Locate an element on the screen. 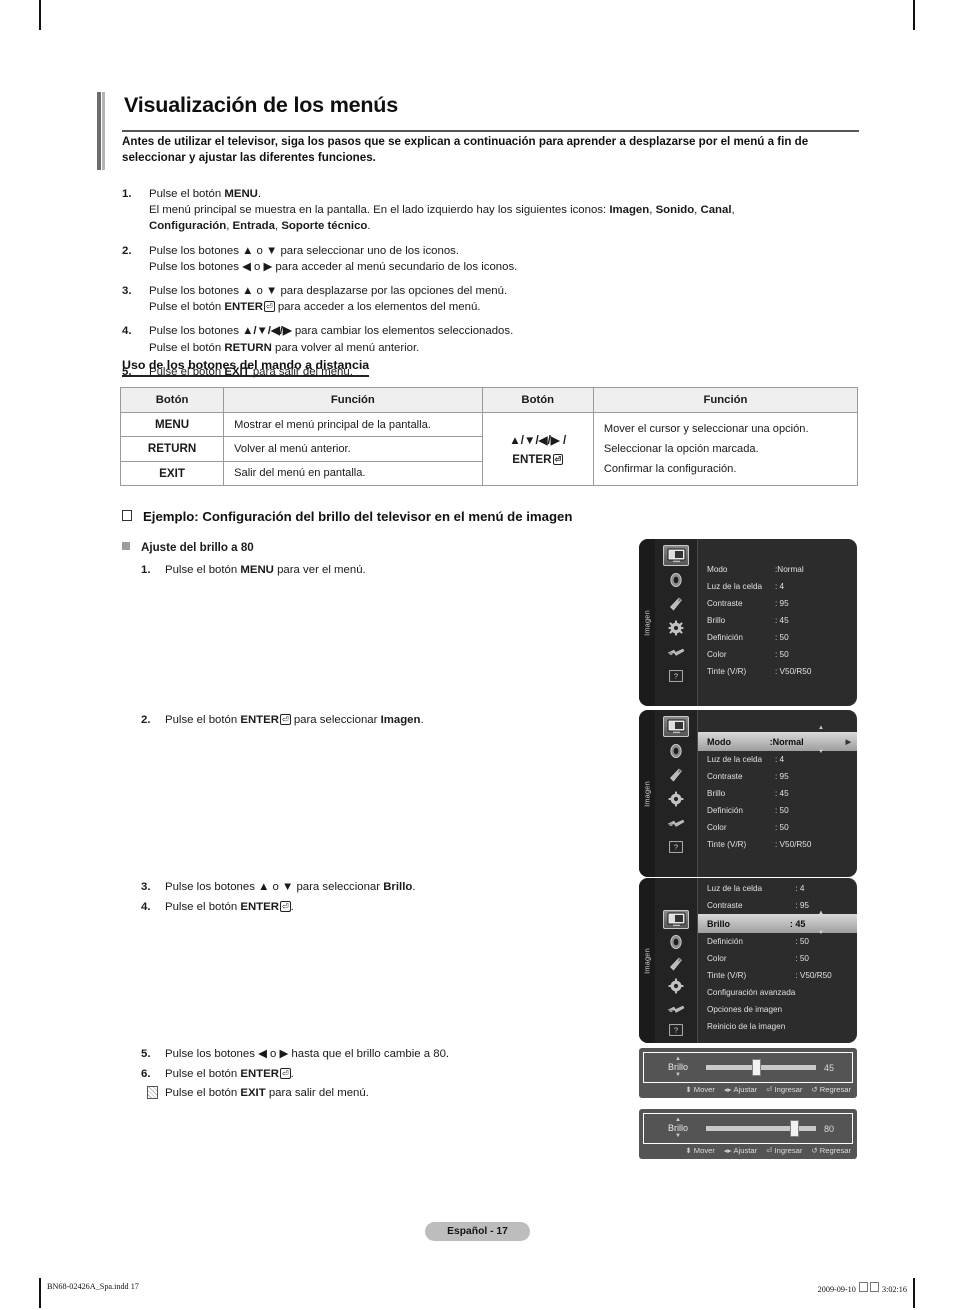 Image resolution: width=954 pixels, height=1310 pixels. crop-mark-top-right is located at coordinates (914, 15).